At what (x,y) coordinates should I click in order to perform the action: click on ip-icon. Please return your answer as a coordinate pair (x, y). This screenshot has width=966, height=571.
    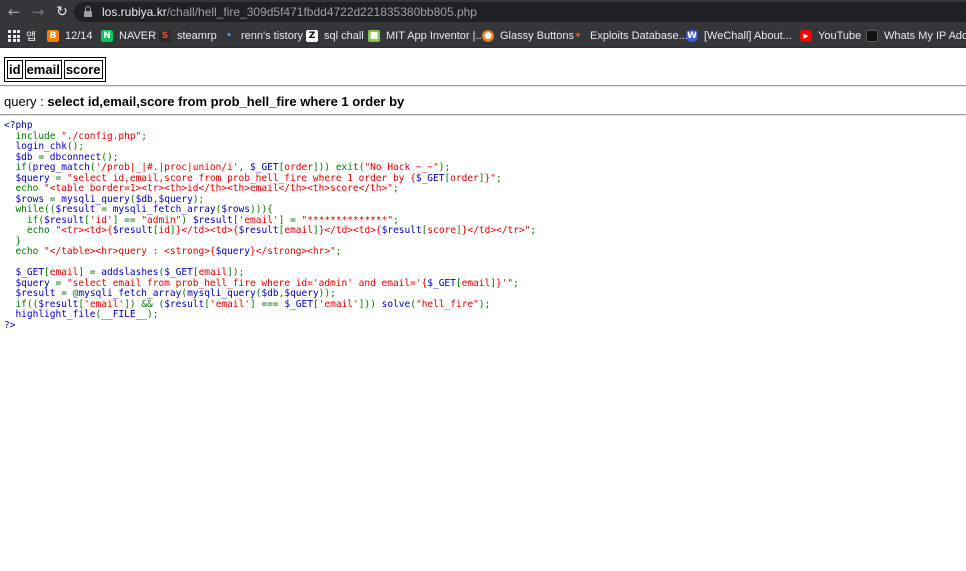
    Looking at the image, I should click on (872, 36).